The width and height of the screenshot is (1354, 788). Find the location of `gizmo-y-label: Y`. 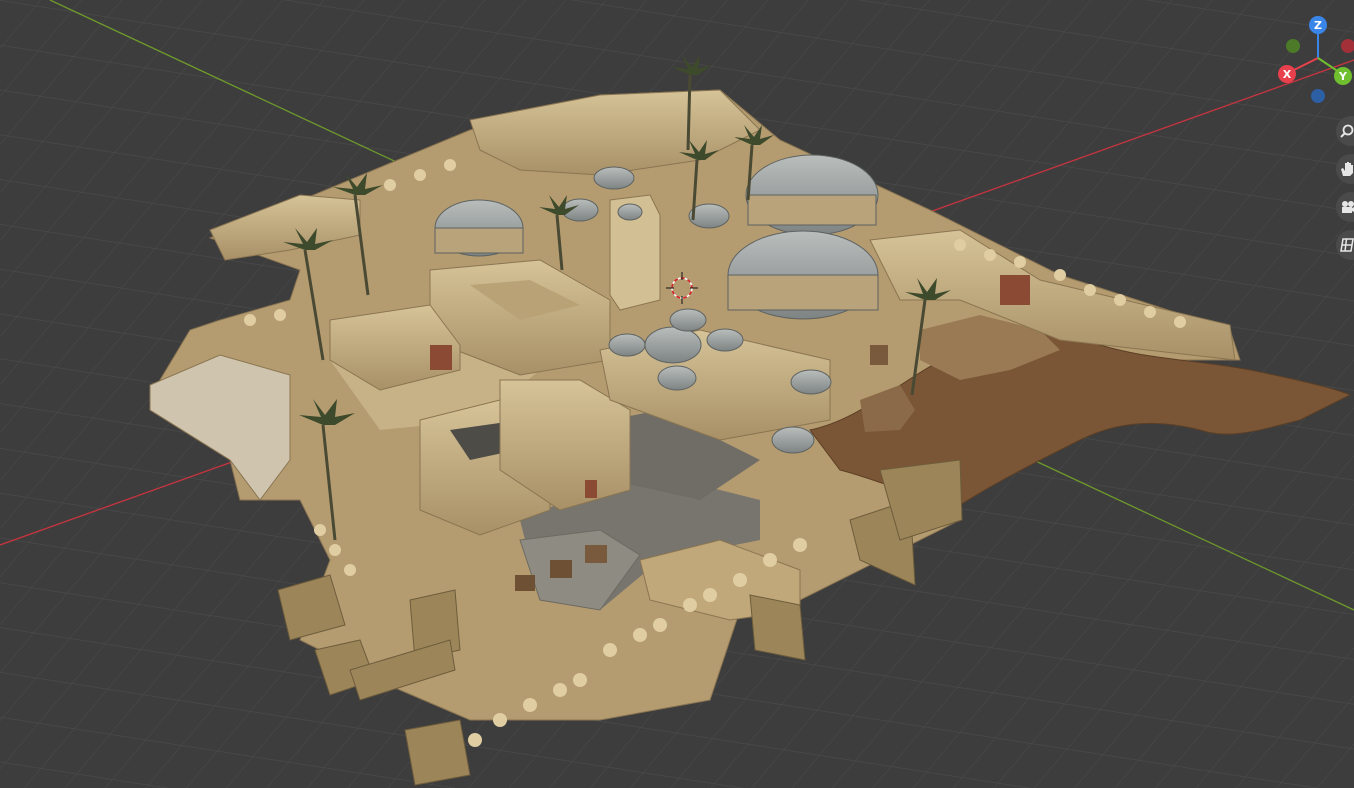

gizmo-y-label: Y is located at coordinates (1343, 76).